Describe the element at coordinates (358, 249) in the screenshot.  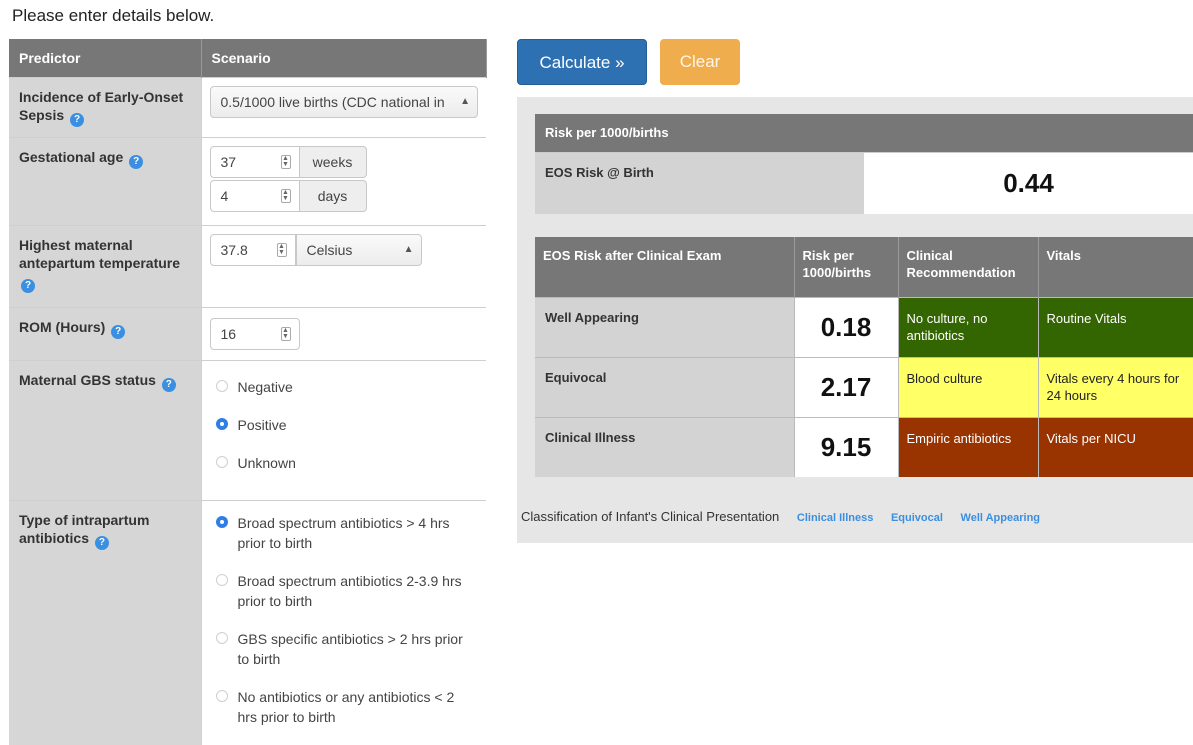
I see `temperature-unit-select: Celsius ▲` at that location.